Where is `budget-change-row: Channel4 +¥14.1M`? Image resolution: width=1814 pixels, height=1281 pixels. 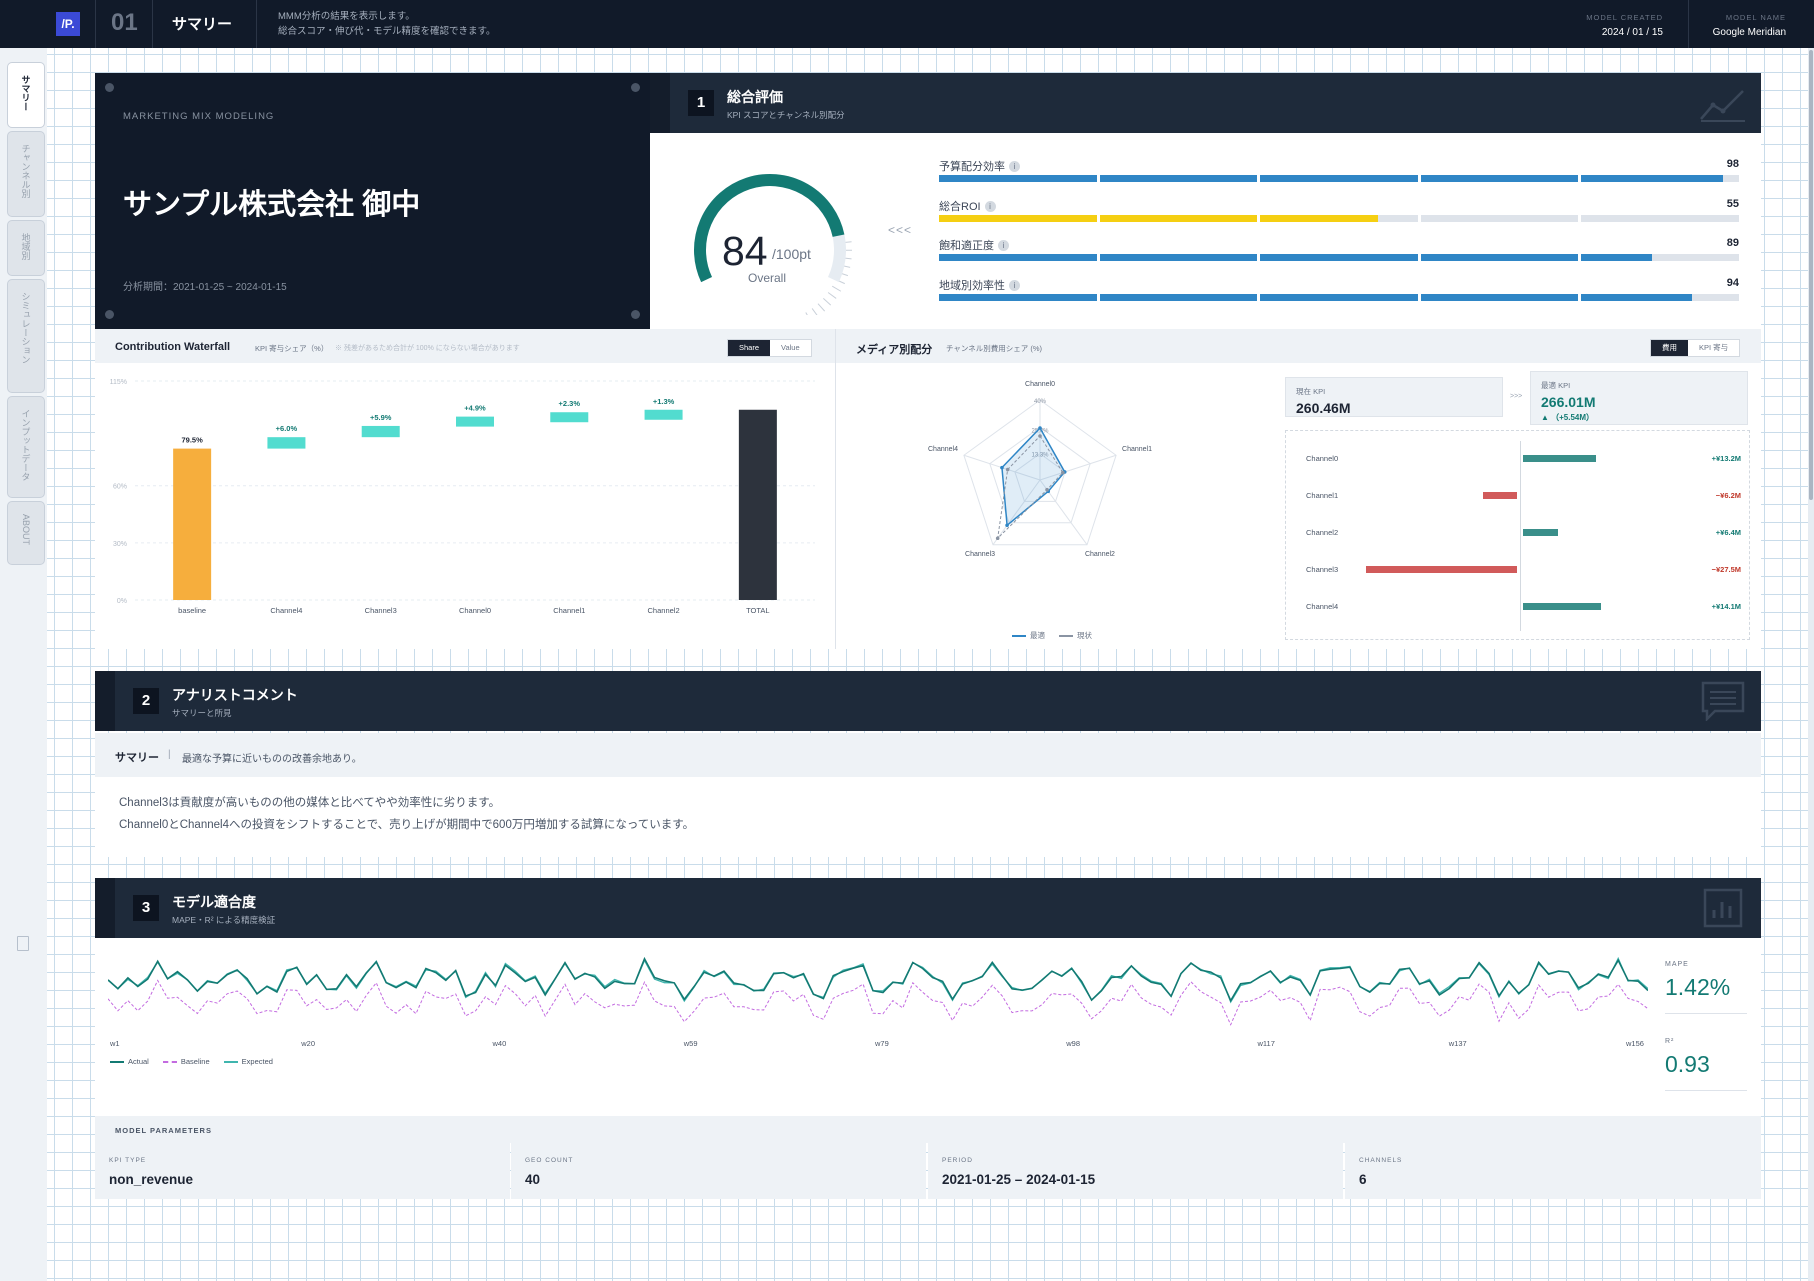 budget-change-row: Channel4 +¥14.1M is located at coordinates (1517, 608).